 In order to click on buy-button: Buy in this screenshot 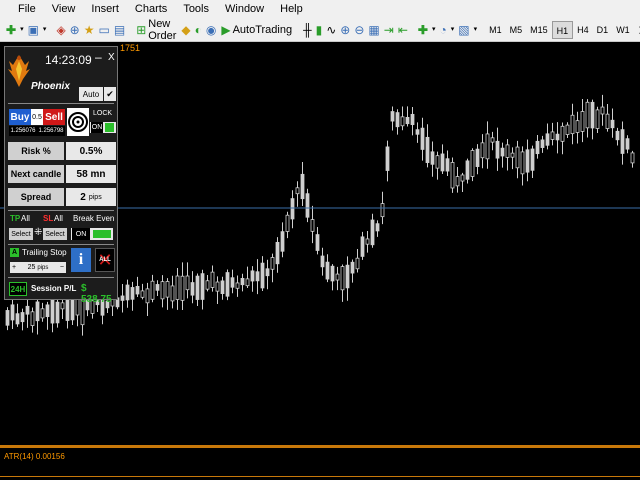, I will do `click(20, 117)`.